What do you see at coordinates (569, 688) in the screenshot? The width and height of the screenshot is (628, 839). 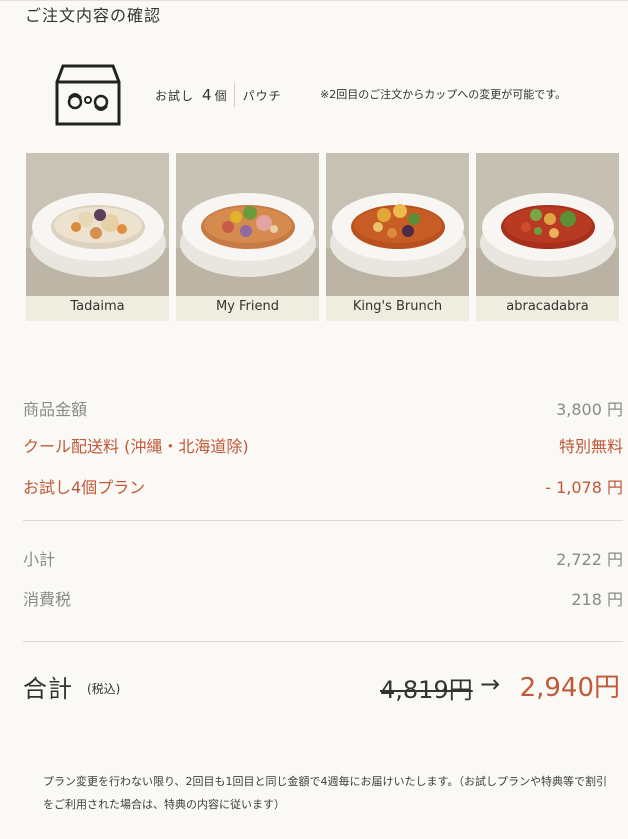 I see `total-new-price: 2,940円` at bounding box center [569, 688].